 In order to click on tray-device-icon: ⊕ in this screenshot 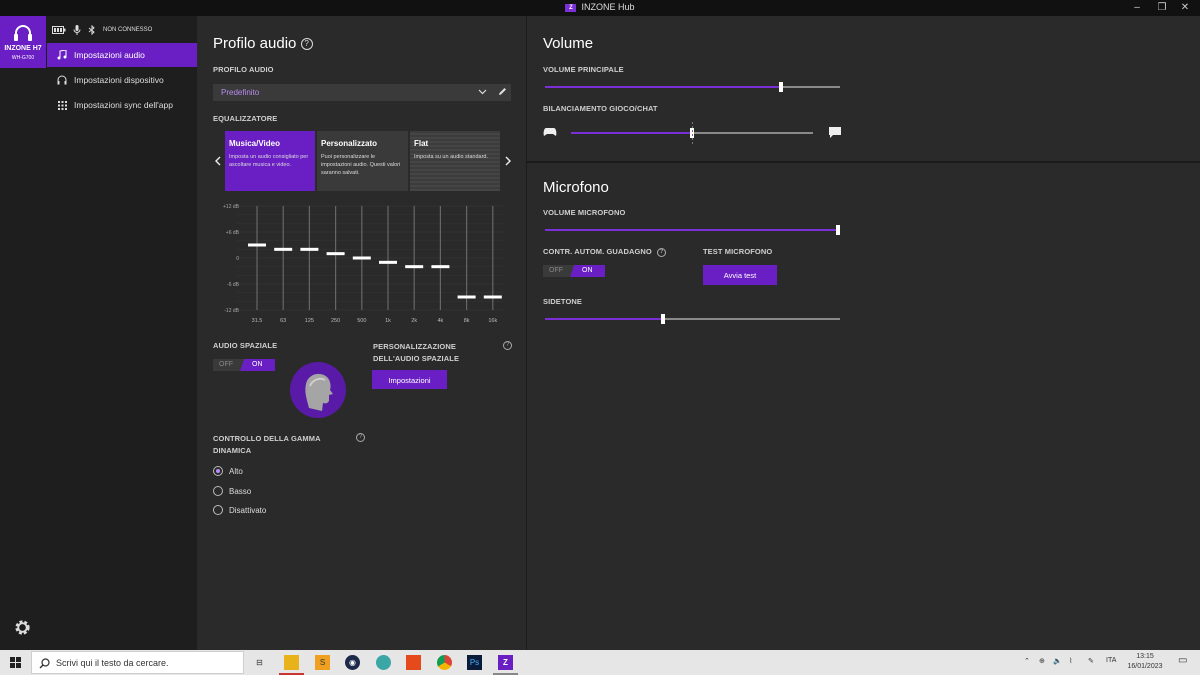, I will do `click(1042, 661)`.